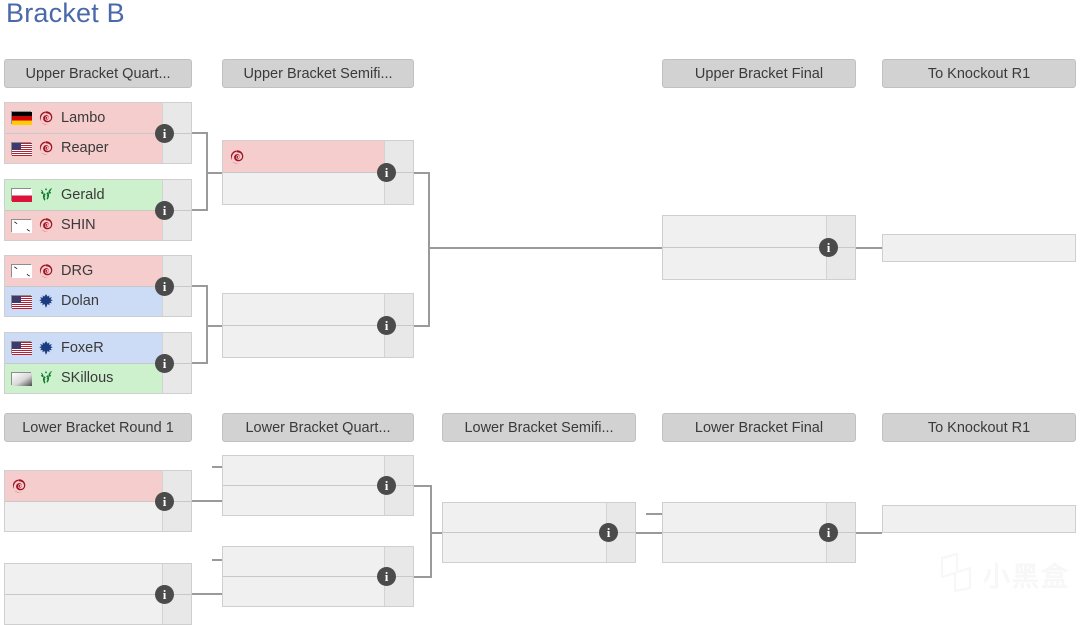 The image size is (1080, 625). Describe the element at coordinates (759, 73) in the screenshot. I see `round-header-upper-bracket-final: Upper Bracket Final` at that location.